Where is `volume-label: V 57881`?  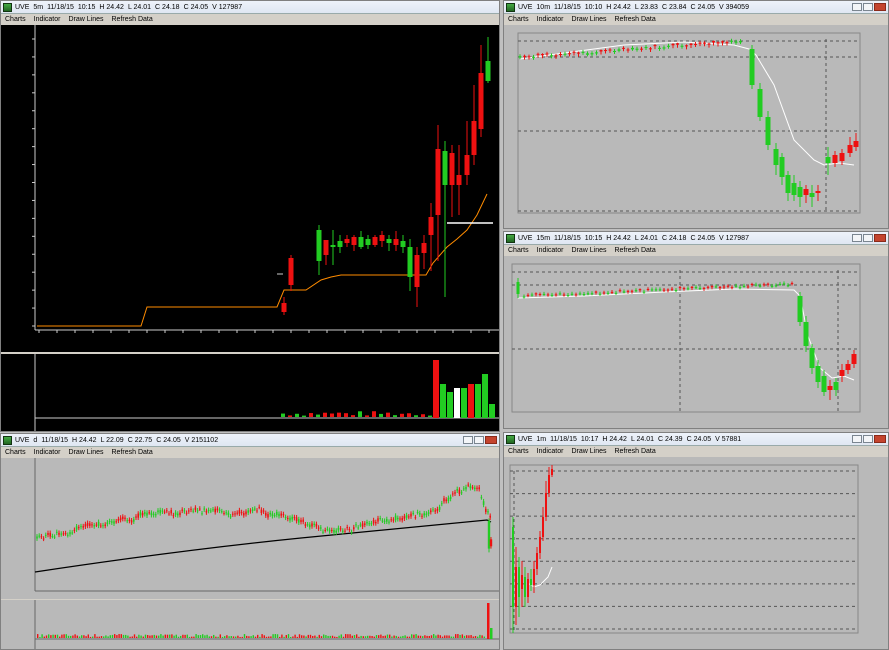 volume-label: V 57881 is located at coordinates (728, 439).